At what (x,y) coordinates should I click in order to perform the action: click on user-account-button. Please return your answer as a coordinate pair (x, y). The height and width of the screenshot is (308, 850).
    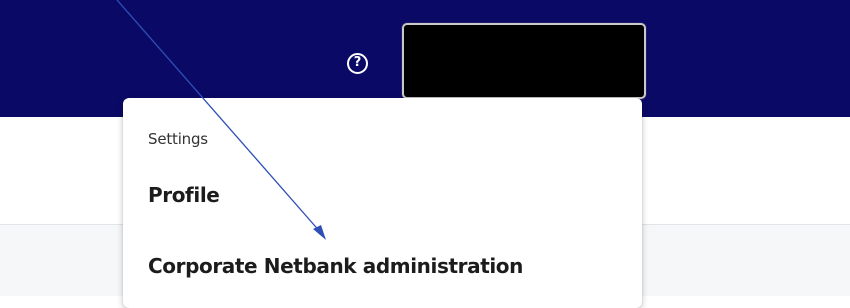
    Looking at the image, I should click on (524, 61).